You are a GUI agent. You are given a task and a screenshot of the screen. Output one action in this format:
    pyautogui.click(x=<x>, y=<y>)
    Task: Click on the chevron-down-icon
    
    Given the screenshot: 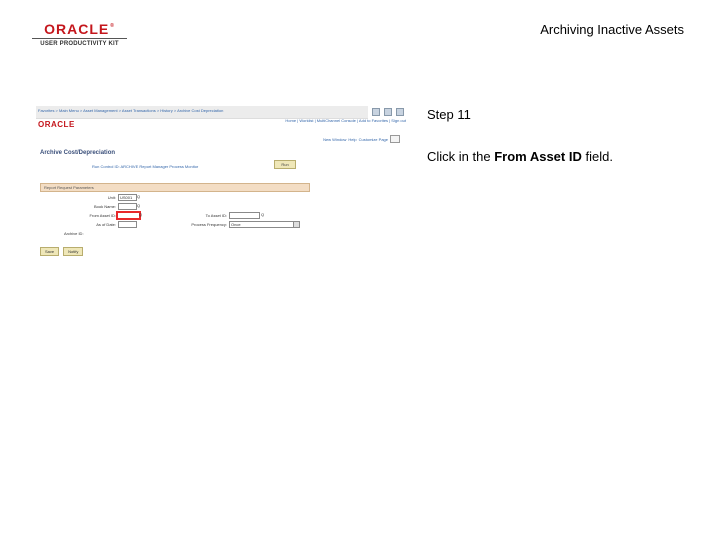 What is the action you would take?
    pyautogui.click(x=296, y=224)
    